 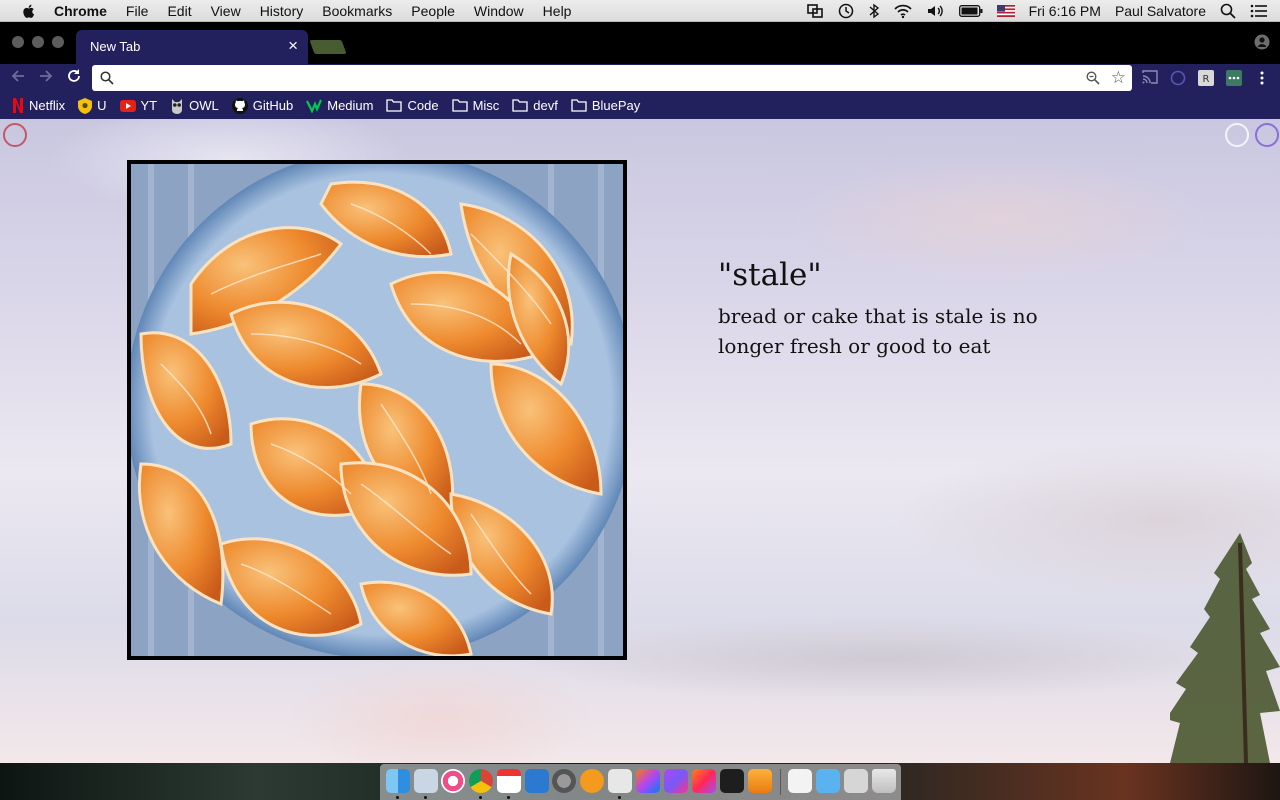 I want to click on menu-user: Paul Salvatore, so click(x=1160, y=11).